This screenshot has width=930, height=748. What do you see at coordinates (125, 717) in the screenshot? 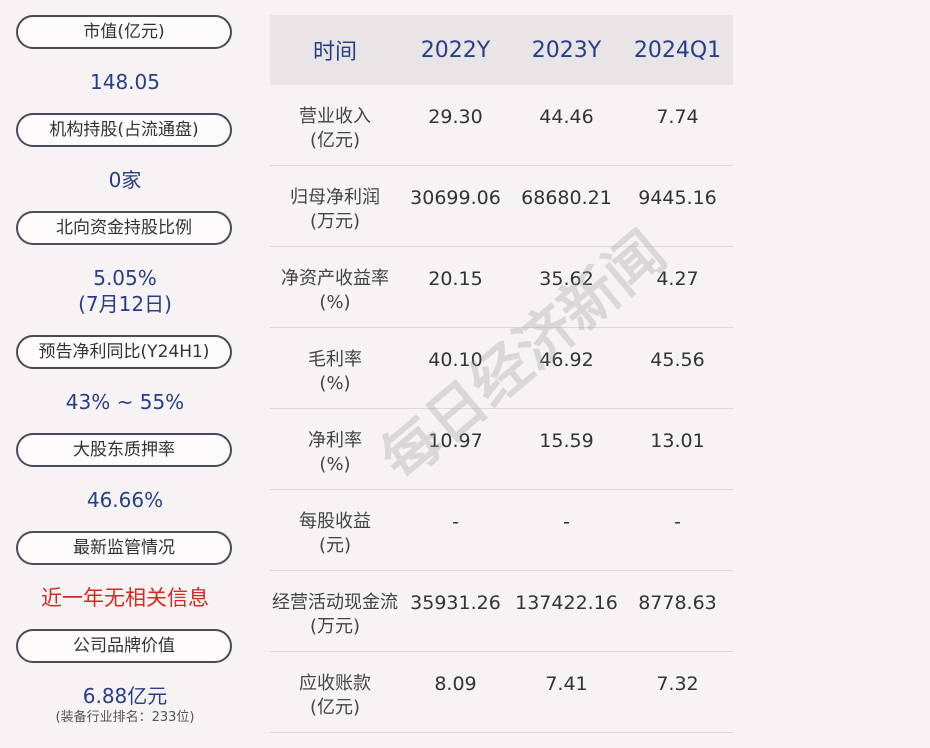
I see `brand-rank-note: (装备行业排名：233位)` at bounding box center [125, 717].